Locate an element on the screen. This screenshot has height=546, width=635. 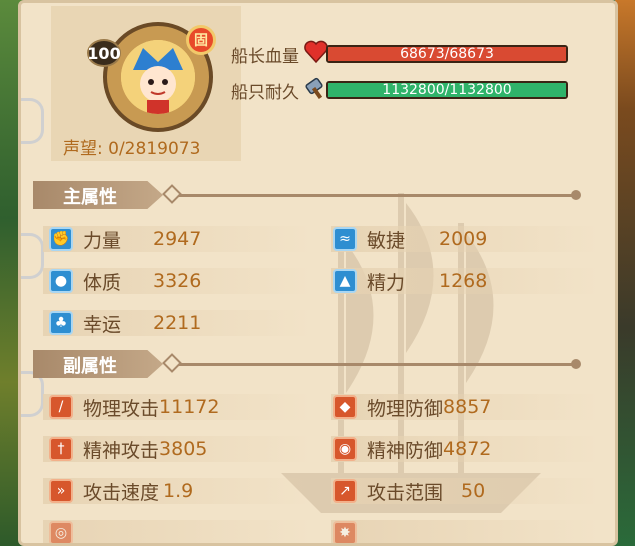
fame-text: 声望: 0/2819073 is located at coordinates (131, 146).